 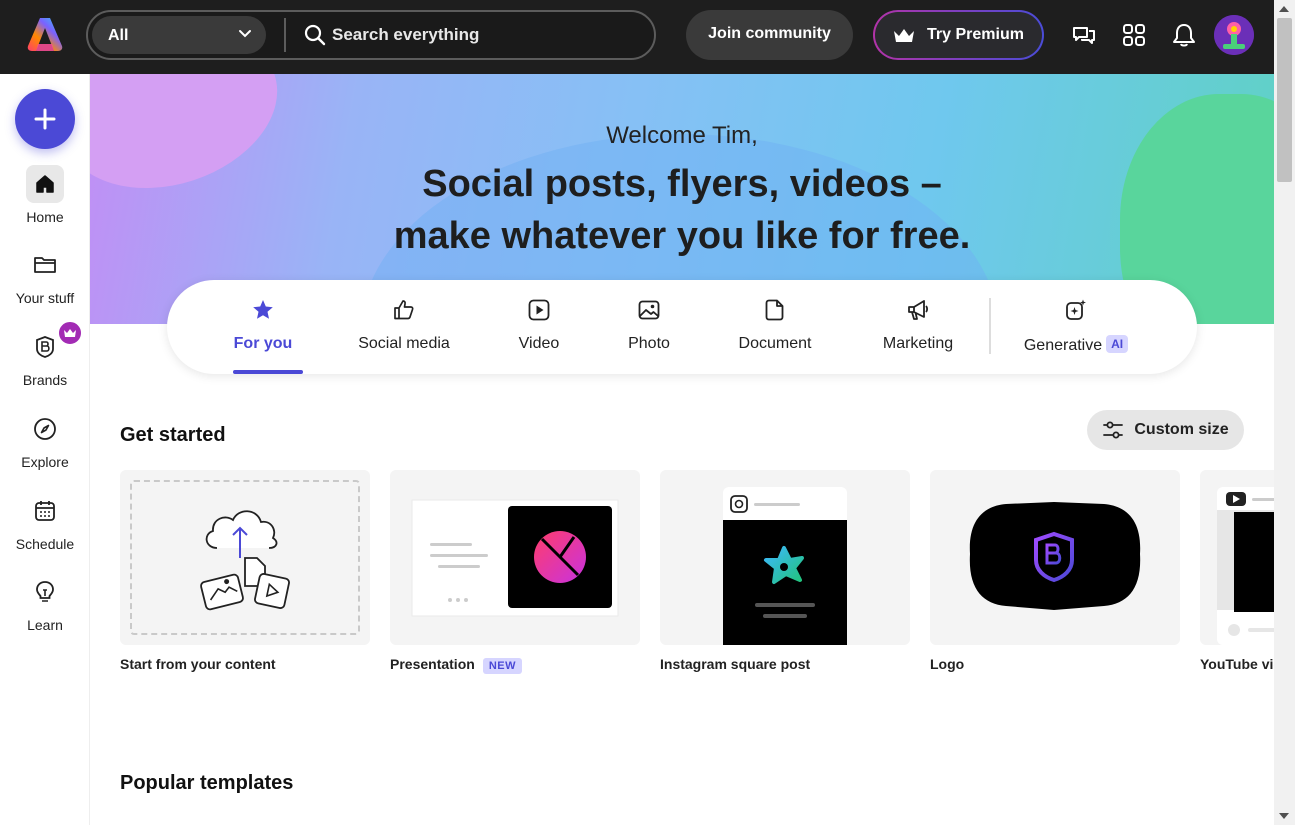 I want to click on search-bar: All, so click(x=371, y=35).